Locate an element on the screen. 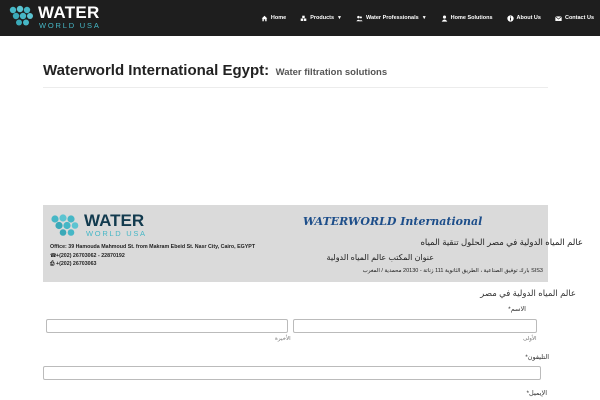 Image resolution: width=600 pixels, height=400 pixels. site-logo: WATER WORLD USA is located at coordinates (63, 18).